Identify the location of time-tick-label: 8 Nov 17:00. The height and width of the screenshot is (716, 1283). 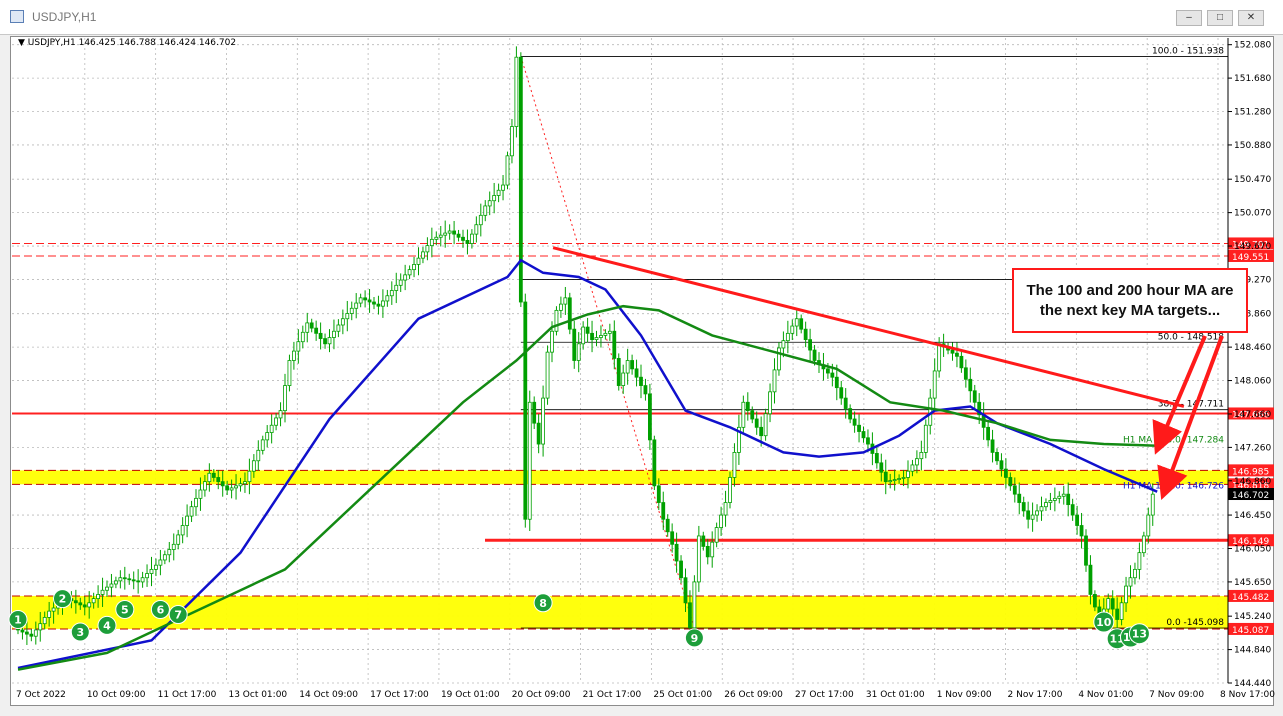
(1247, 695).